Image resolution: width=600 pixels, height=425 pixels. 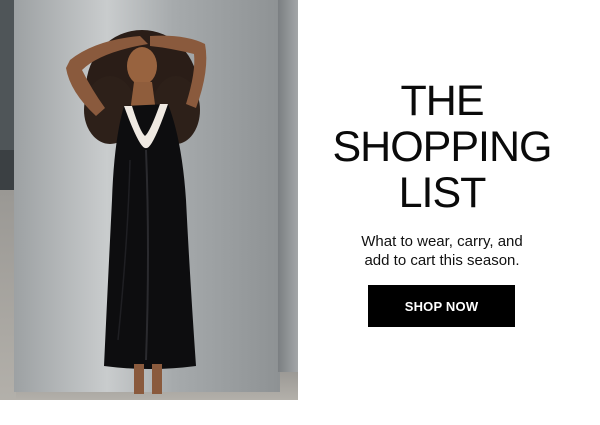 I want to click on subtext-line: What to wear, carry, and, so click(x=442, y=241).